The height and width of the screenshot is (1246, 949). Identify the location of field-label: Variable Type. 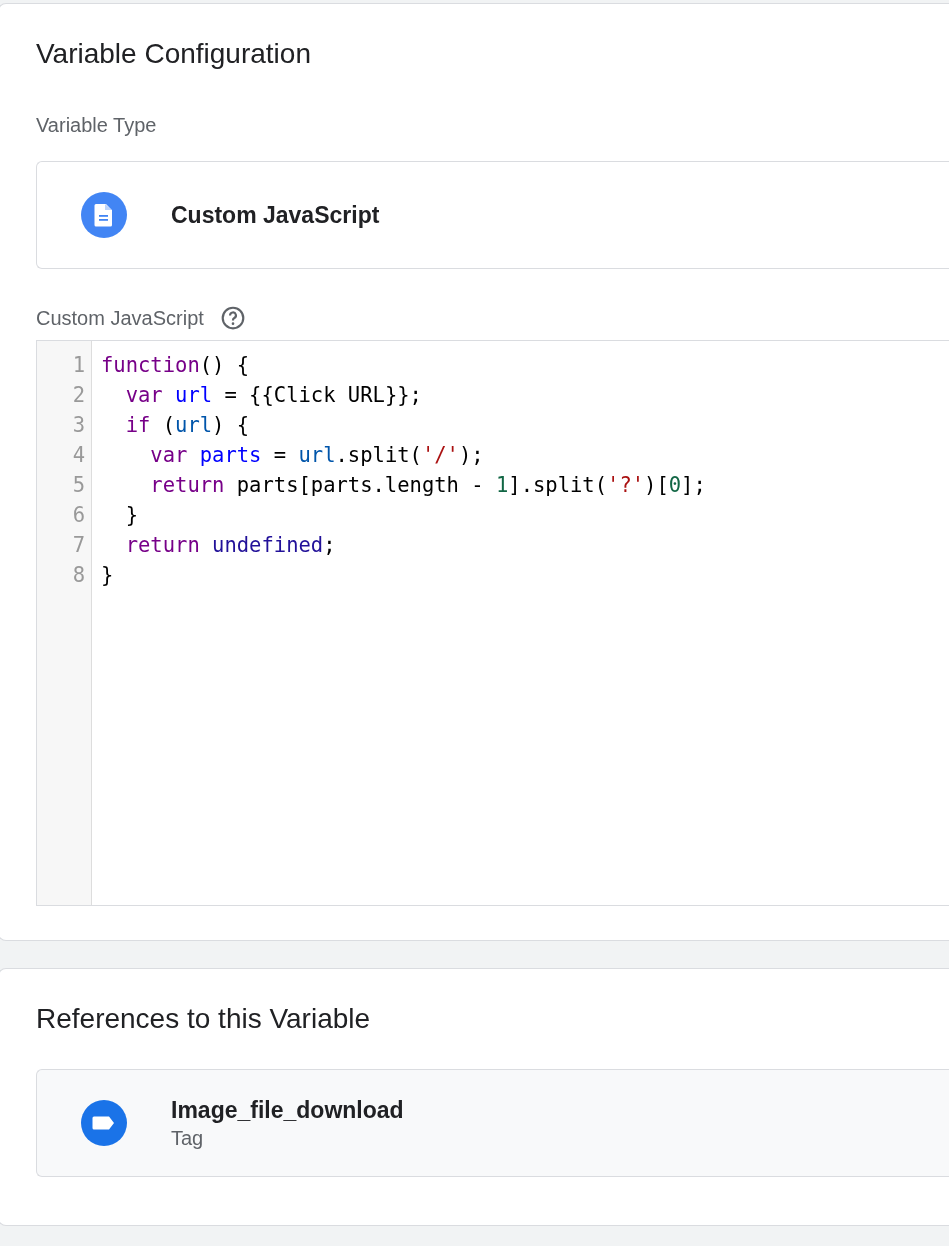
(97, 125).